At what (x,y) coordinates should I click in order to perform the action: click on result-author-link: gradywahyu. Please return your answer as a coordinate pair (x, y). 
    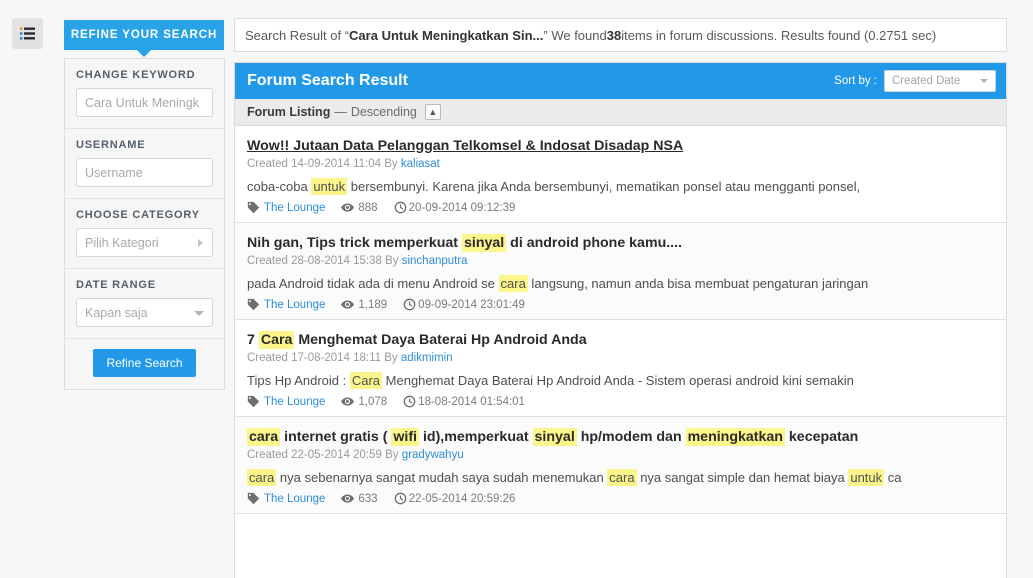
    Looking at the image, I should click on (433, 455).